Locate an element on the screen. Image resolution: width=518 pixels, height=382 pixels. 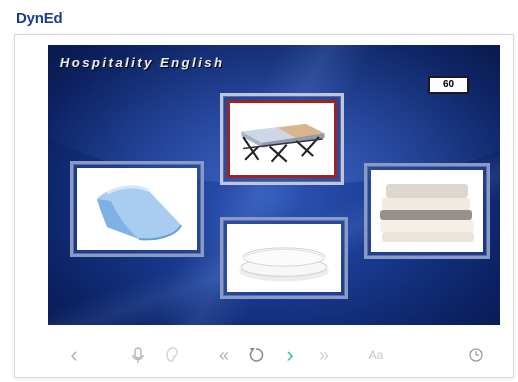
double-chevron-left-icon: « is located at coordinates (223, 355).